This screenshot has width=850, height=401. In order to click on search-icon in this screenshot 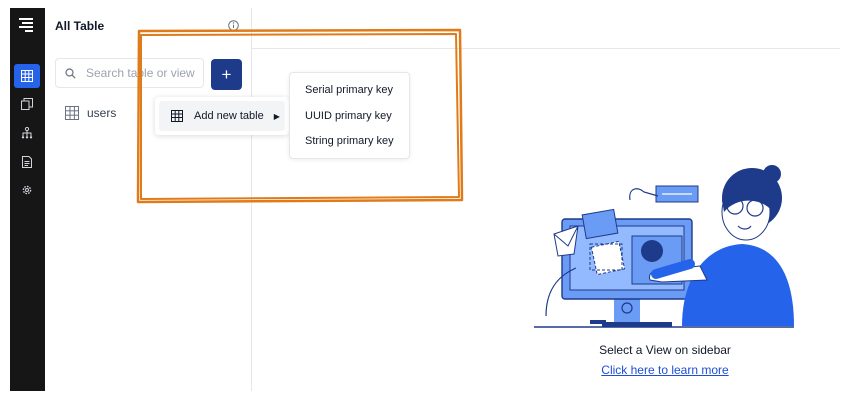, I will do `click(70, 73)`.